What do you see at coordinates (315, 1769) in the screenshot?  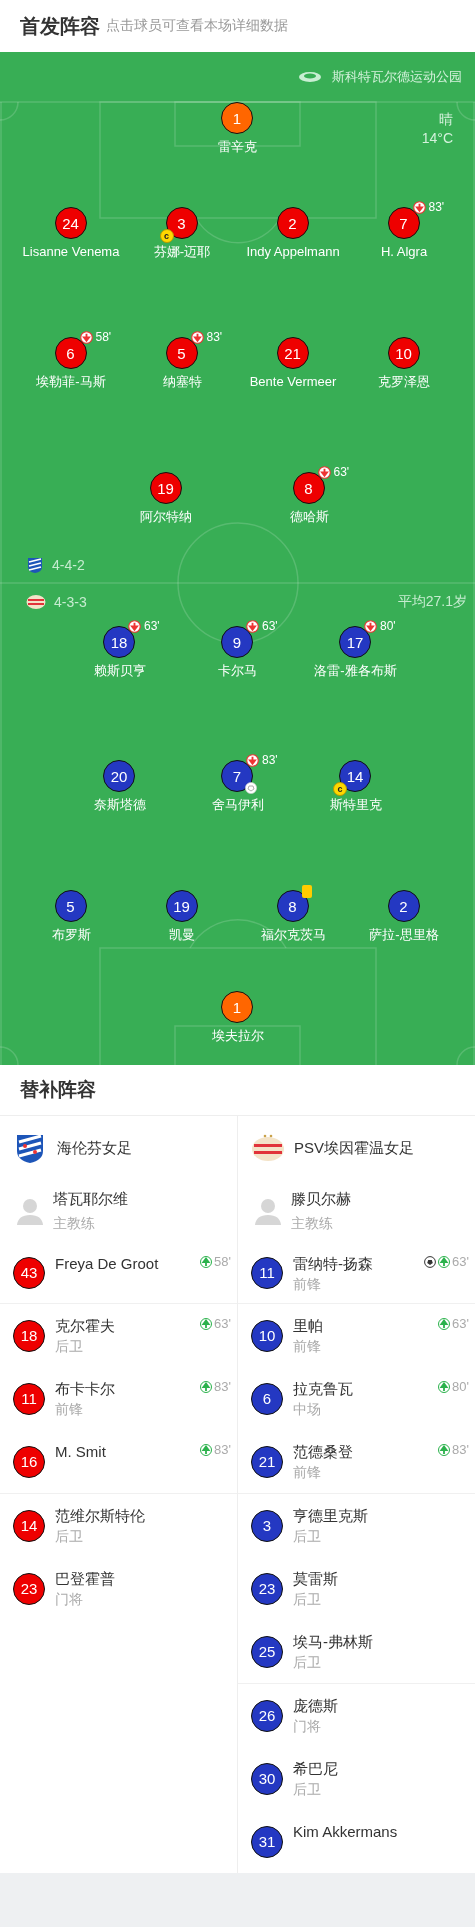 I see `player-name: 希巴尼` at bounding box center [315, 1769].